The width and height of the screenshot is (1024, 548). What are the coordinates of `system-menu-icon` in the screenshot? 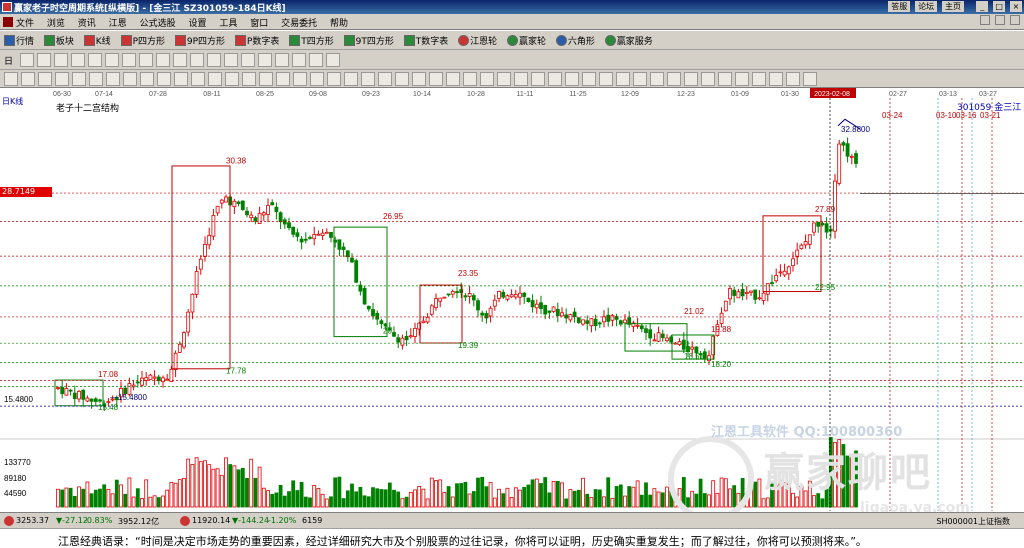 It's located at (8, 22).